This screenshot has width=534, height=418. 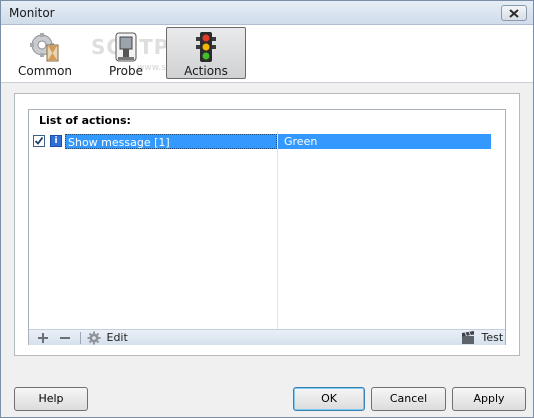 I want to click on info-icon: i, so click(x=56, y=141).